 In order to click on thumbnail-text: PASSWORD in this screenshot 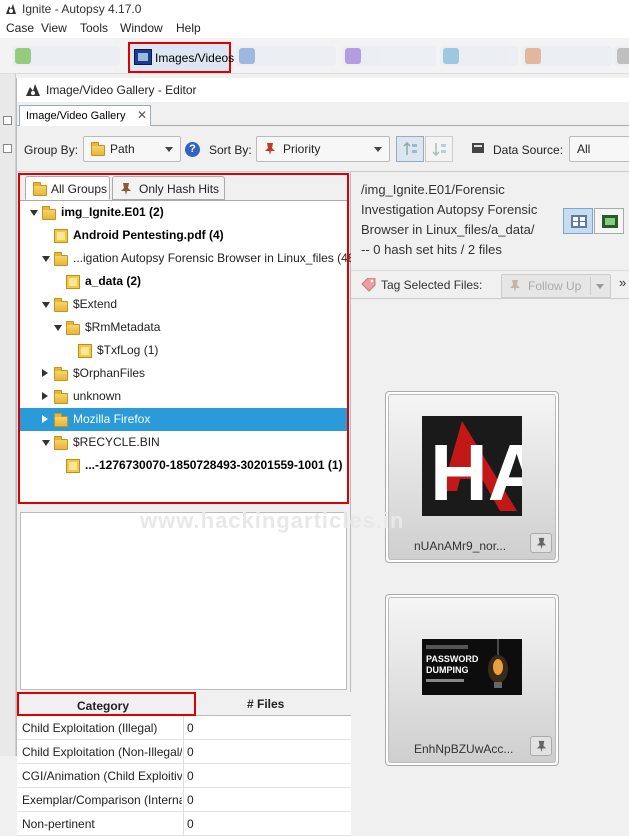, I will do `click(452, 659)`.